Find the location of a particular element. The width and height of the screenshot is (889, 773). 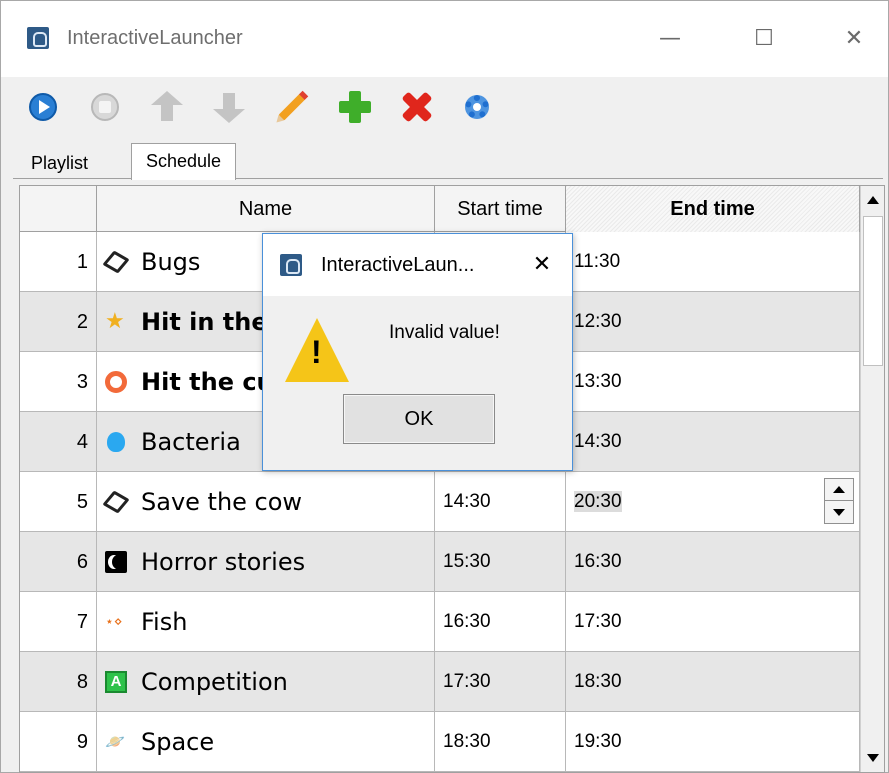

name-cell: 🪐 Space is located at coordinates (266, 742).